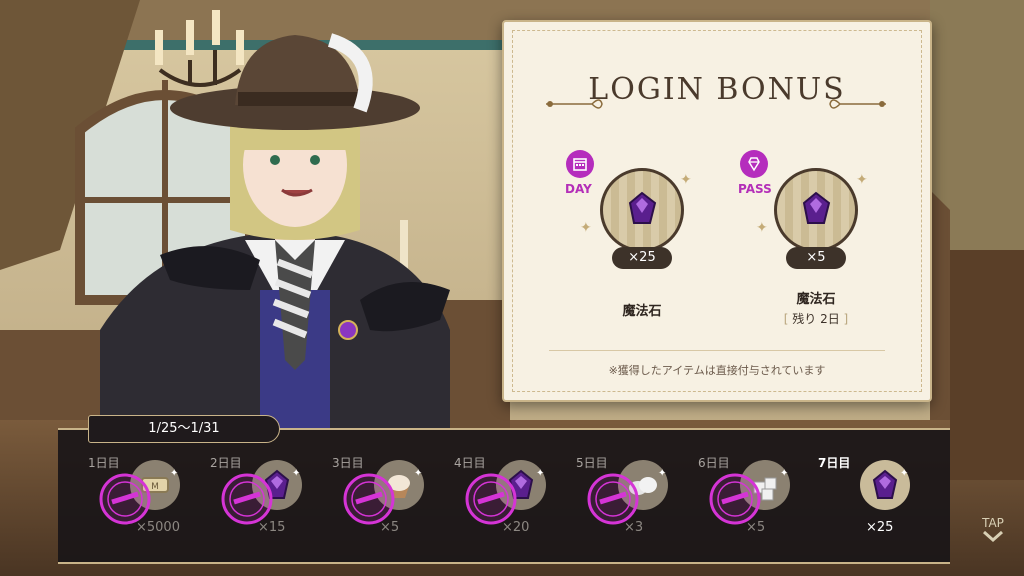  Describe the element at coordinates (786, 319) in the screenshot. I see `bracket-open: [` at that location.